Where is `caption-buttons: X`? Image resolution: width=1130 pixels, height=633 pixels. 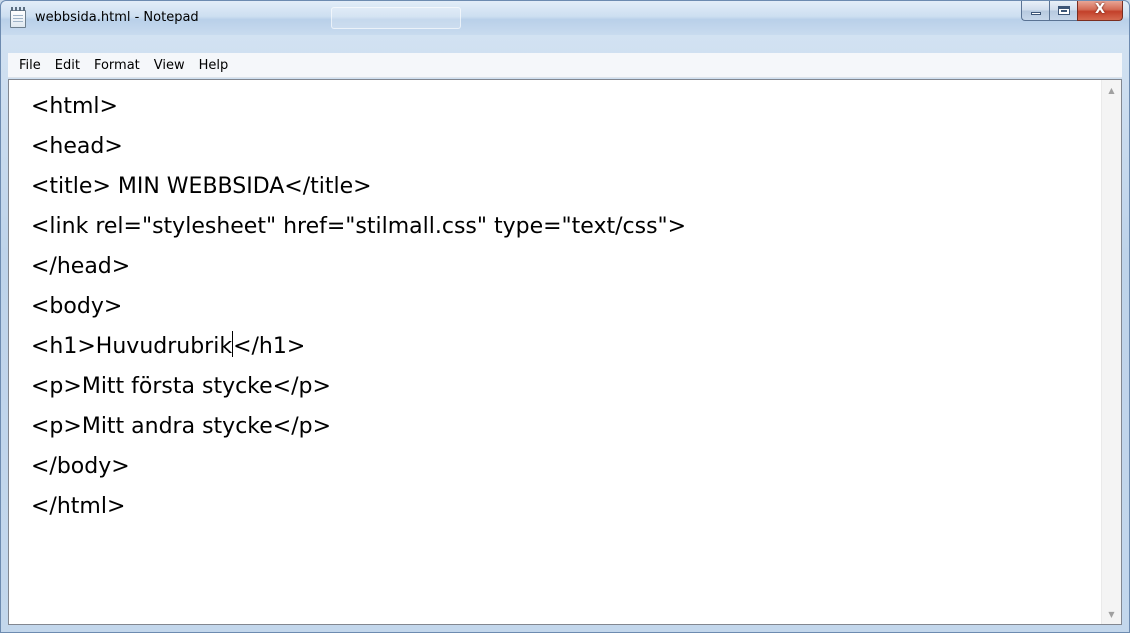
caption-buttons: X is located at coordinates (1072, 11).